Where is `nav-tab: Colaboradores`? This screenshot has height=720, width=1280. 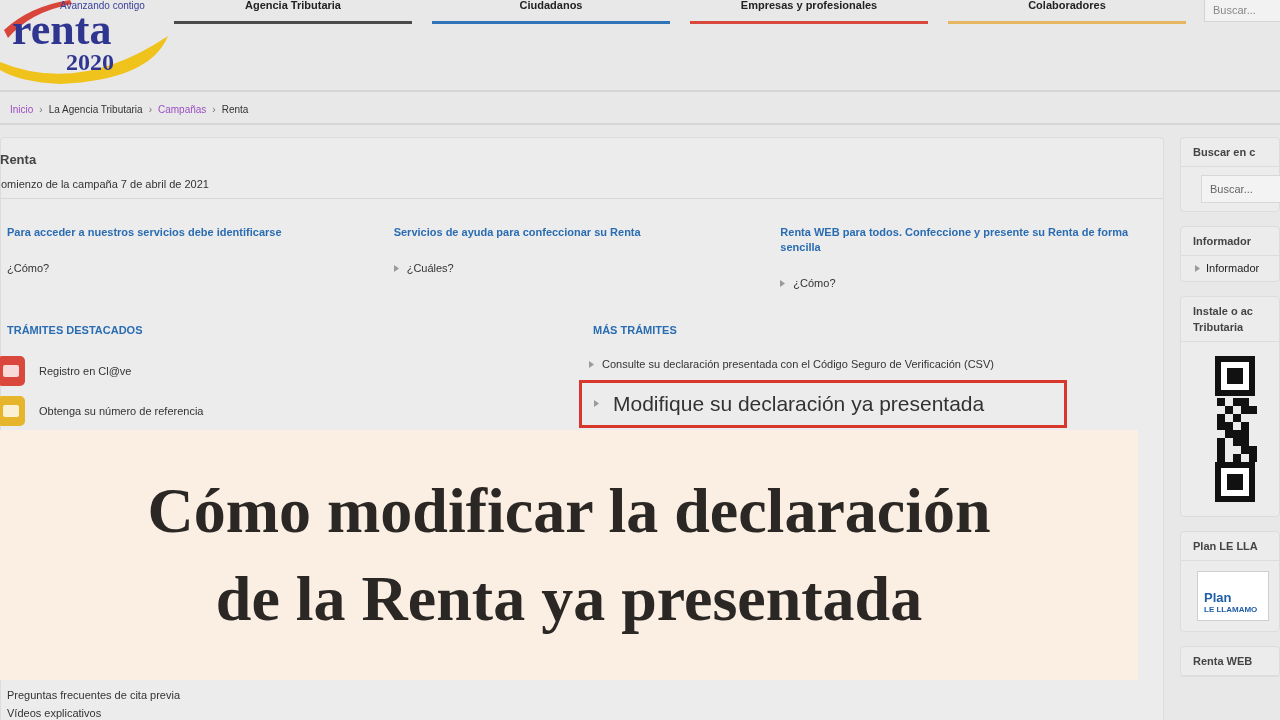
nav-tab: Colaboradores is located at coordinates (1067, 12).